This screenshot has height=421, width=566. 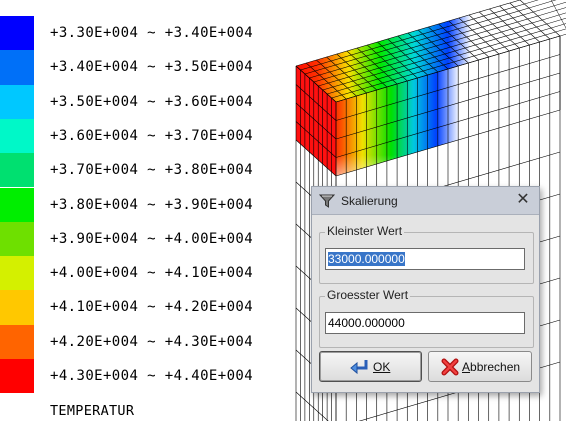 I want to click on legend-row: +4.10E+004 ~ +4.20E+004, so click(x=150, y=307).